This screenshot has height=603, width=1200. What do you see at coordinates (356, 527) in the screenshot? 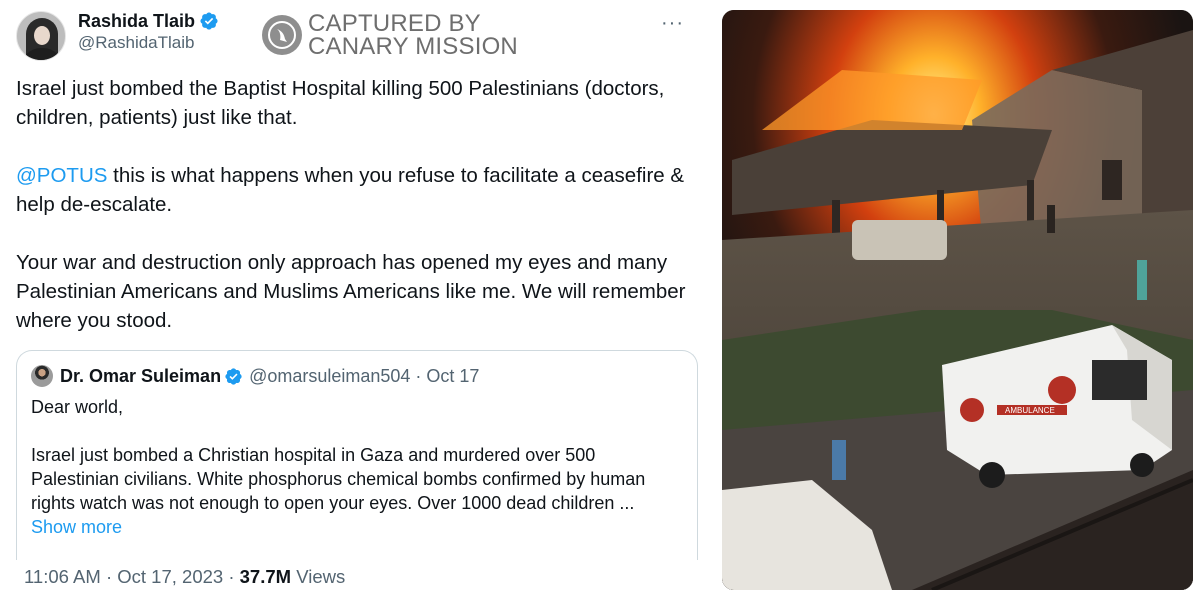
I see `show-more-link: Show more` at bounding box center [356, 527].